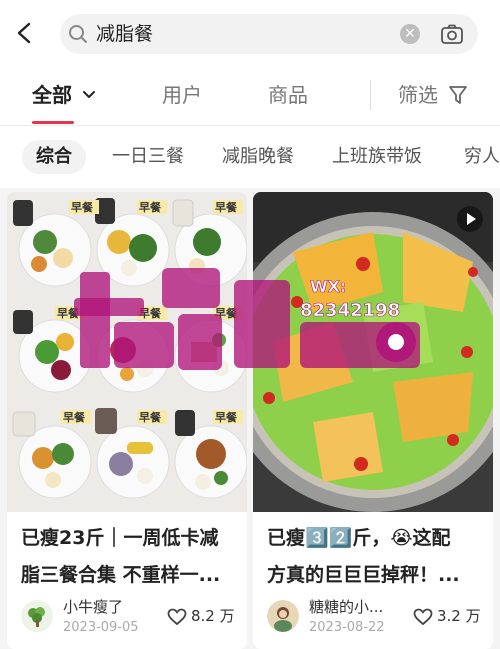 This screenshot has height=649, width=500. Describe the element at coordinates (78, 34) in the screenshot. I see `search-icon` at that location.